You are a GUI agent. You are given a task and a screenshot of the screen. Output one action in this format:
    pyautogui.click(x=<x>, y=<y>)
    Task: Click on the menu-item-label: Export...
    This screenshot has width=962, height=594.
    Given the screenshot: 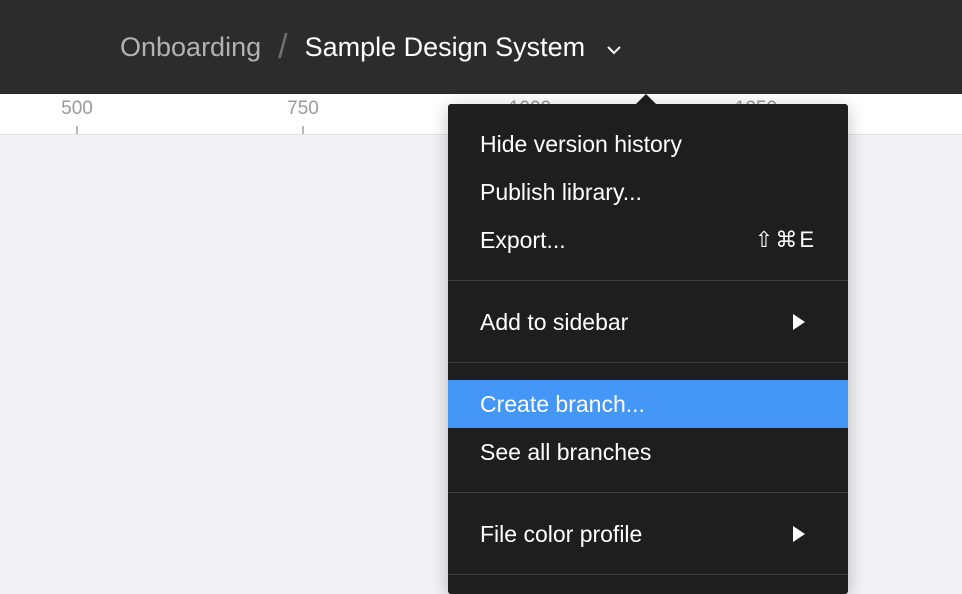 What is the action you would take?
    pyautogui.click(x=523, y=239)
    